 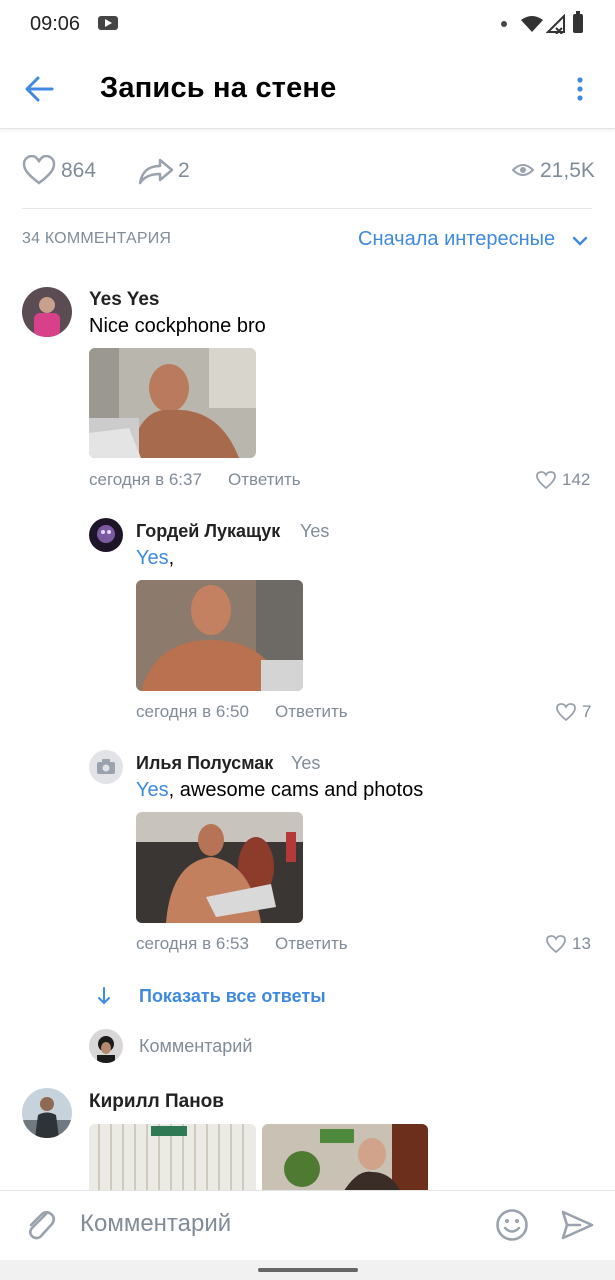 What do you see at coordinates (171, 558) in the screenshot?
I see `reply-text-body: ,` at bounding box center [171, 558].